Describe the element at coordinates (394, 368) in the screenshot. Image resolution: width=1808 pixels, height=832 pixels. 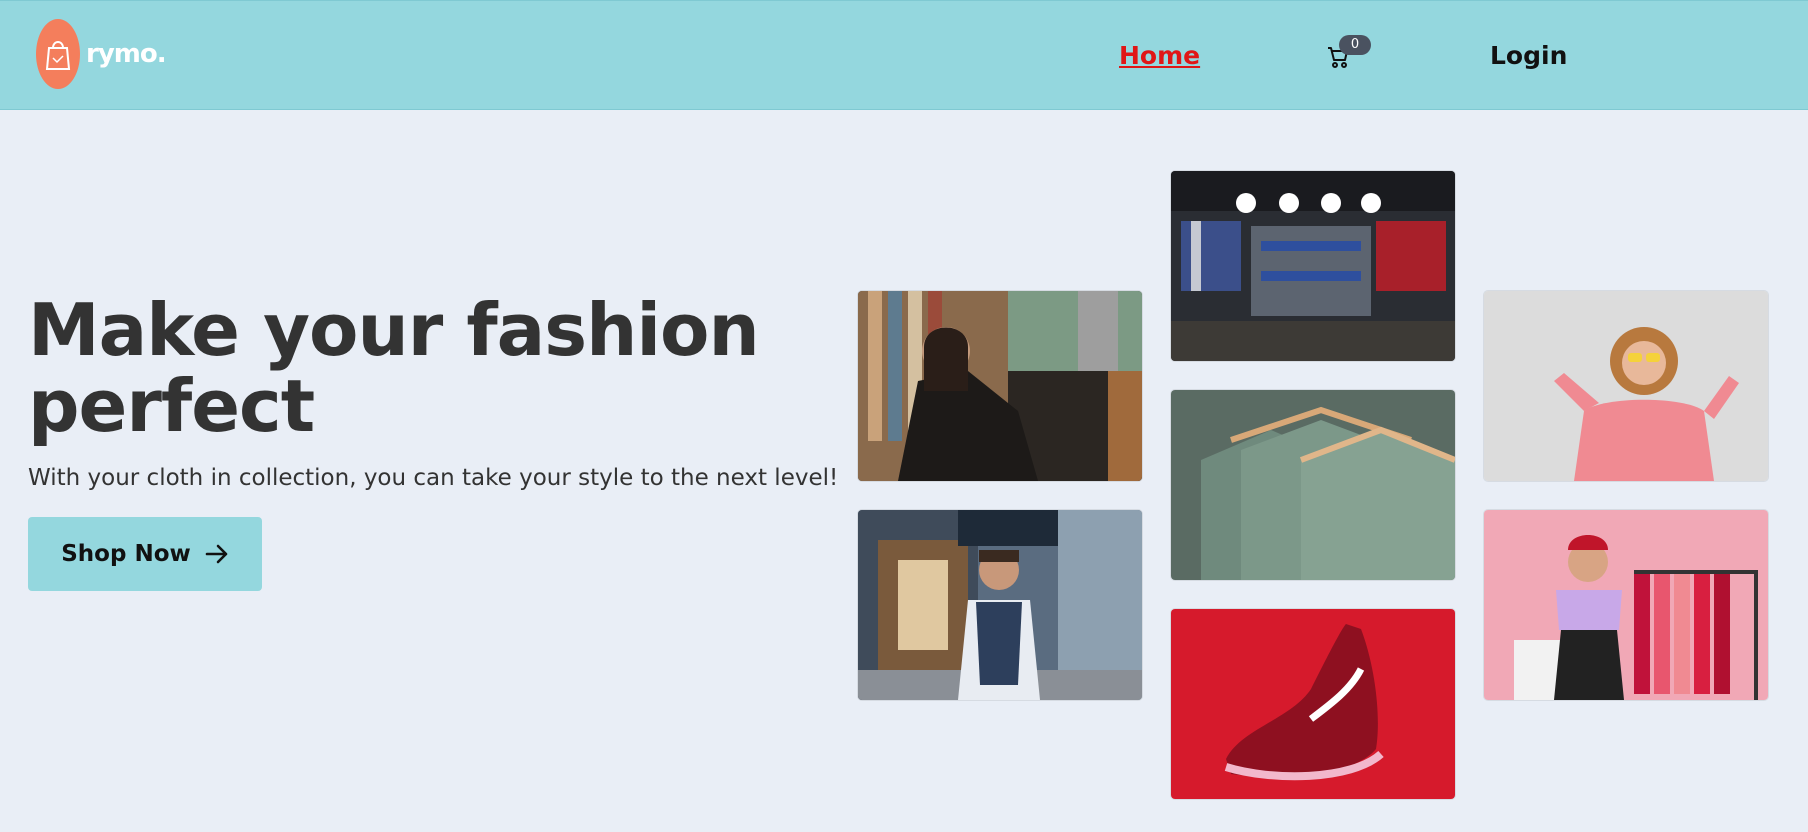
I see `hero-title: Make your fashion perfect` at that location.